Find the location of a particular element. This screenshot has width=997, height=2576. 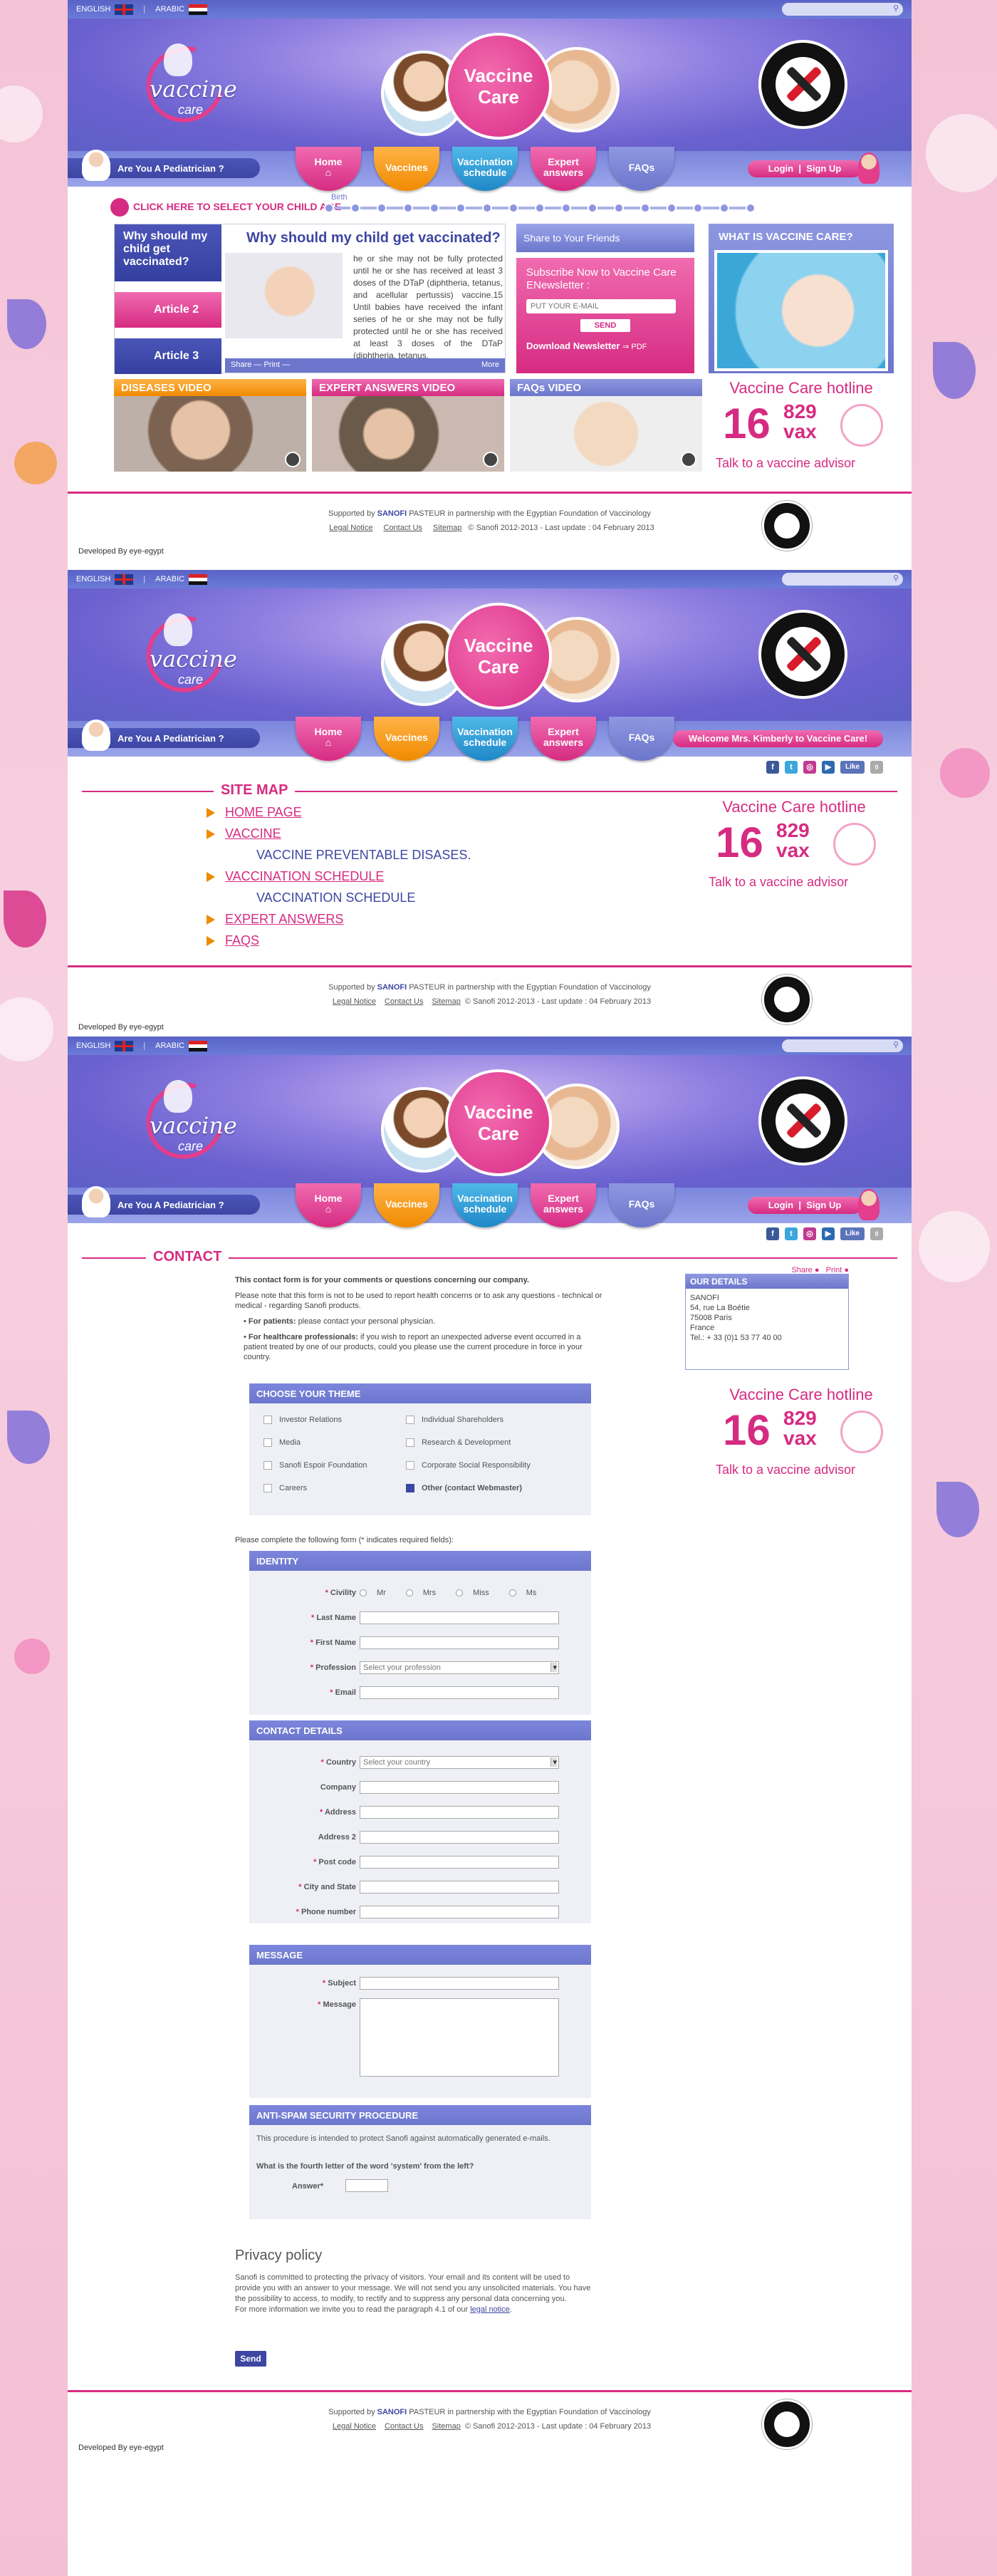

newsletter-email-input is located at coordinates (601, 306).